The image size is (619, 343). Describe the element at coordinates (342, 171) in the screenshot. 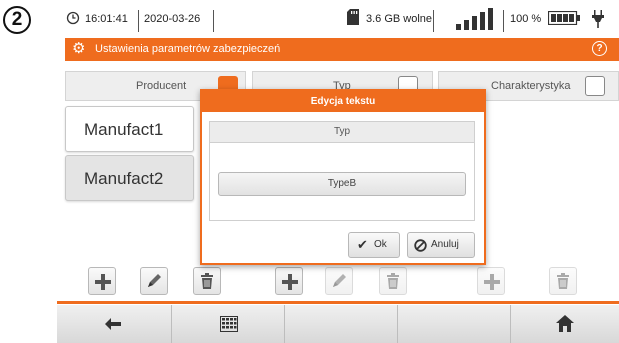

I see `dialog-panel: Typ TypeB` at that location.